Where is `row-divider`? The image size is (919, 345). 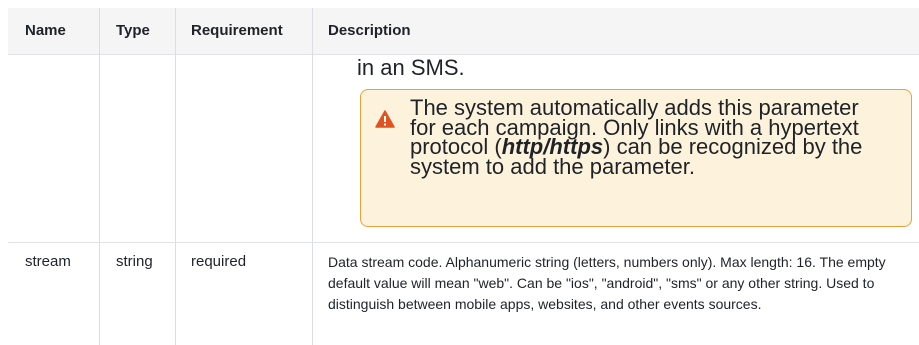 row-divider is located at coordinates (463, 242).